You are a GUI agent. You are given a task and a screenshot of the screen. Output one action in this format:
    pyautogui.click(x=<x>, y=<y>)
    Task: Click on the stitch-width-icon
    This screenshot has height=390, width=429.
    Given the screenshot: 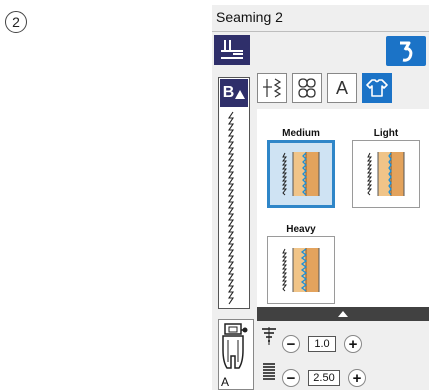 What is the action you would take?
    pyautogui.click(x=269, y=336)
    